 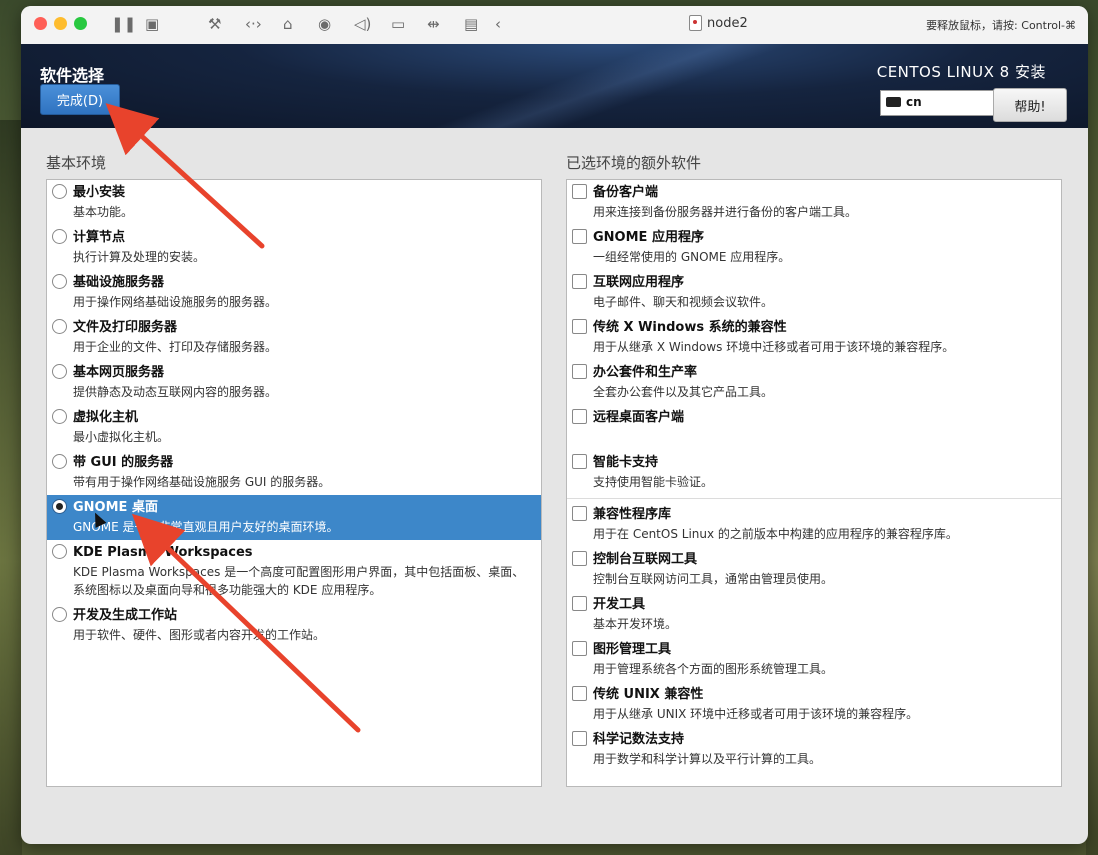 I want to click on minimize-window-button, so click(x=60, y=23).